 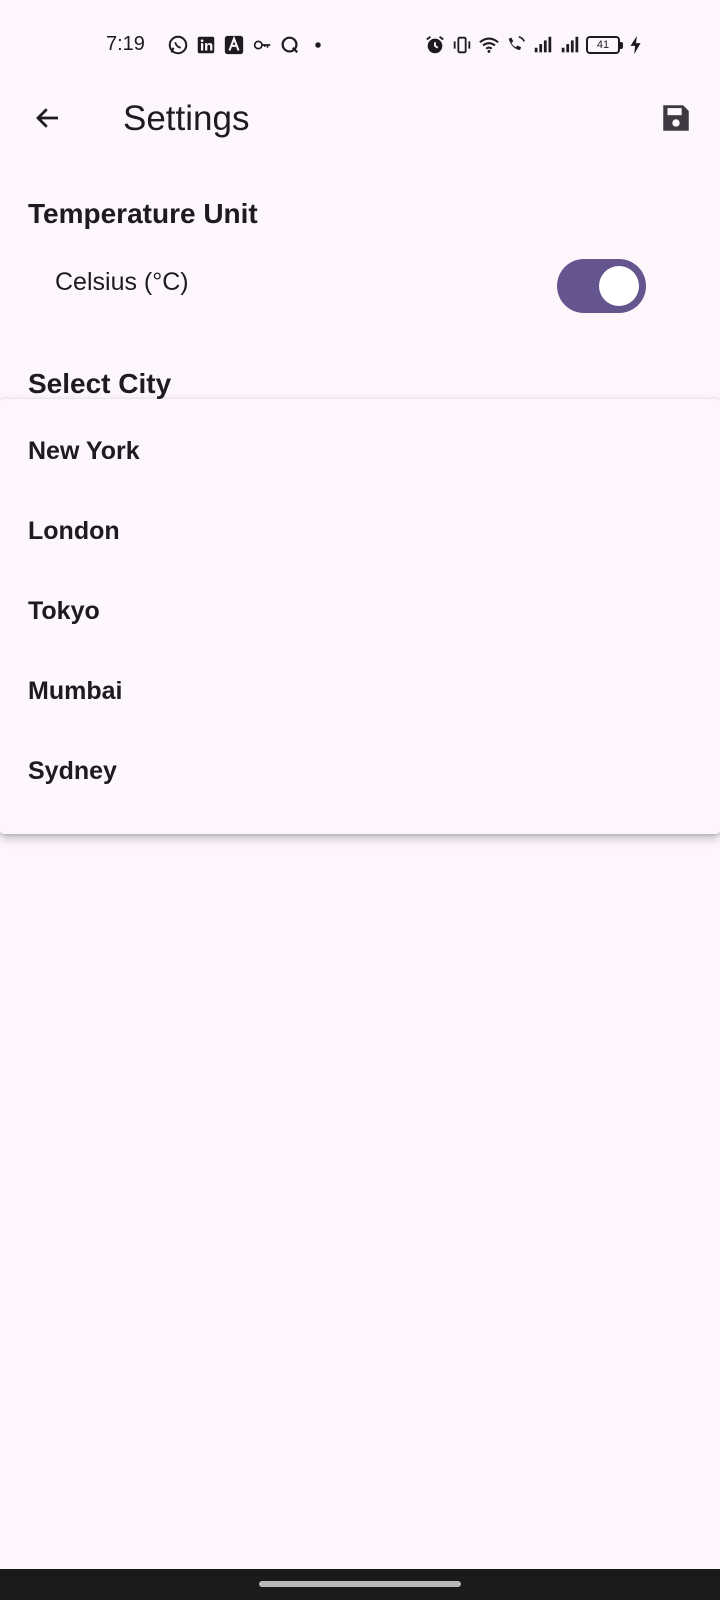 I want to click on wifi-call-icon, so click(x=516, y=45).